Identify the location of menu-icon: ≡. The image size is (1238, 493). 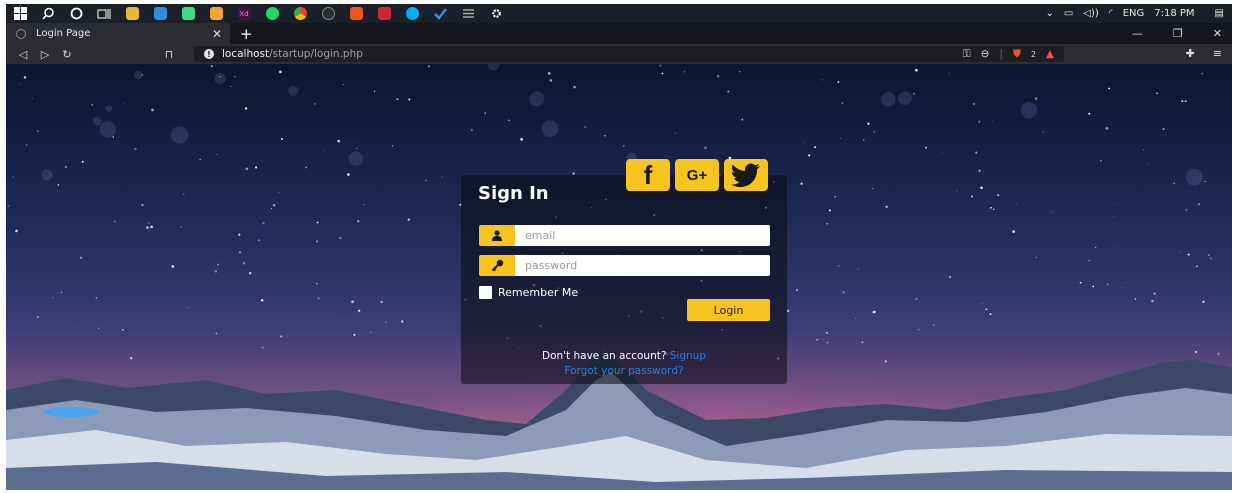
(1217, 53).